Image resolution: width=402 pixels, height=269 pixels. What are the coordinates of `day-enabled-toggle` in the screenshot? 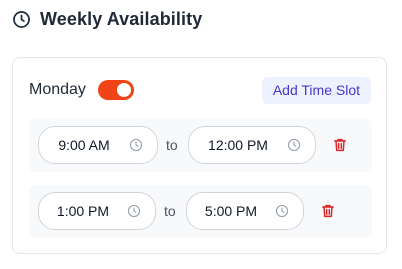 It's located at (115, 90).